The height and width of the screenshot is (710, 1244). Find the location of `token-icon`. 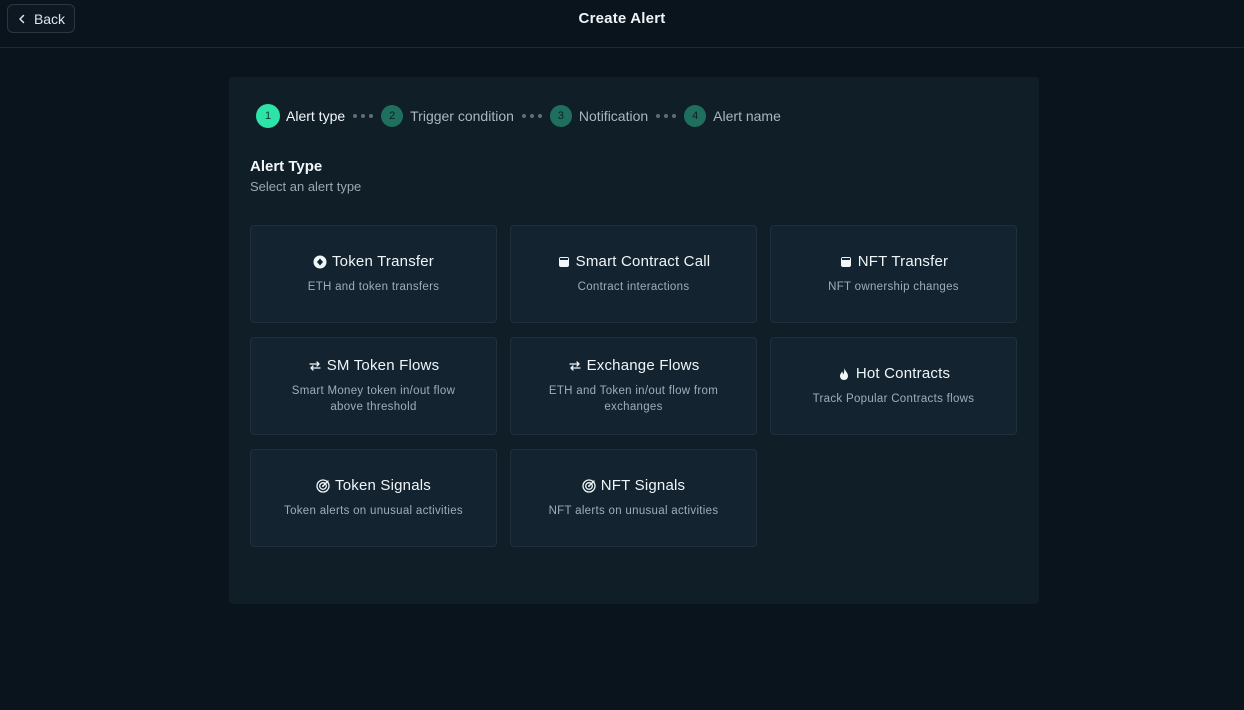

token-icon is located at coordinates (320, 262).